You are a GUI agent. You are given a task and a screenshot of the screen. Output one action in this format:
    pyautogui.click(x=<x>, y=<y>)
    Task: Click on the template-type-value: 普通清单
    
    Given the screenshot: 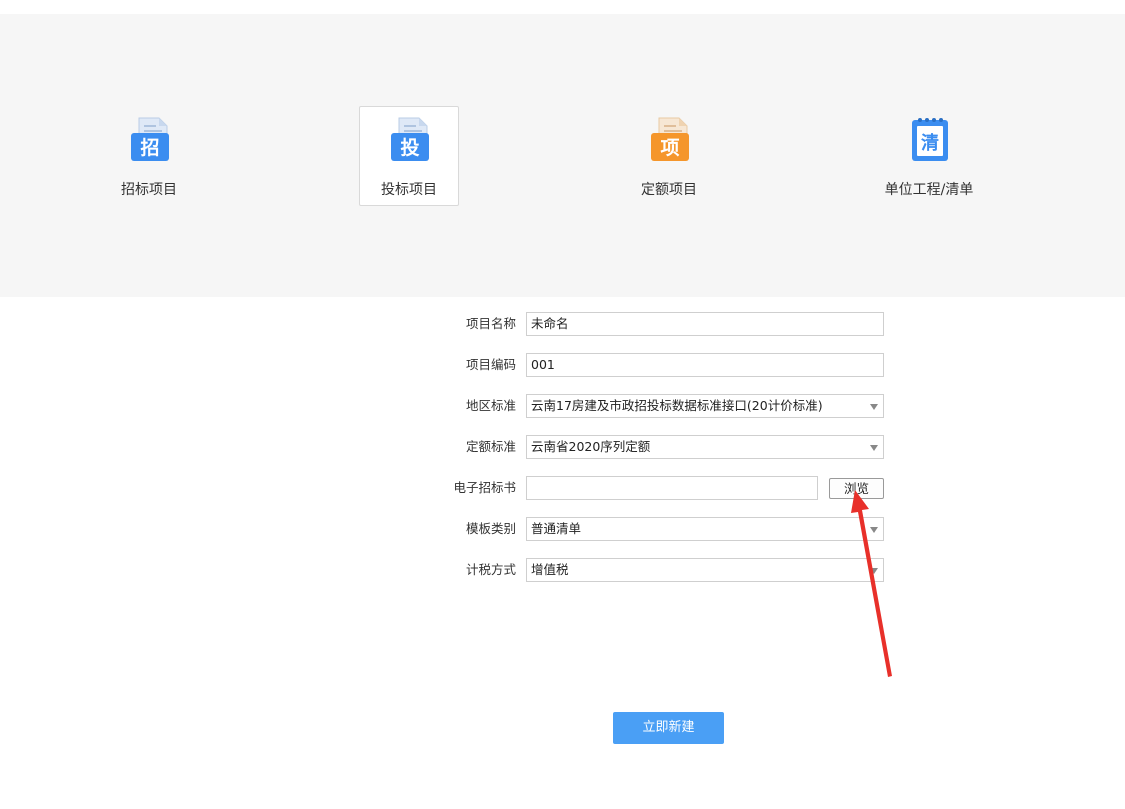 What is the action you would take?
    pyautogui.click(x=556, y=528)
    